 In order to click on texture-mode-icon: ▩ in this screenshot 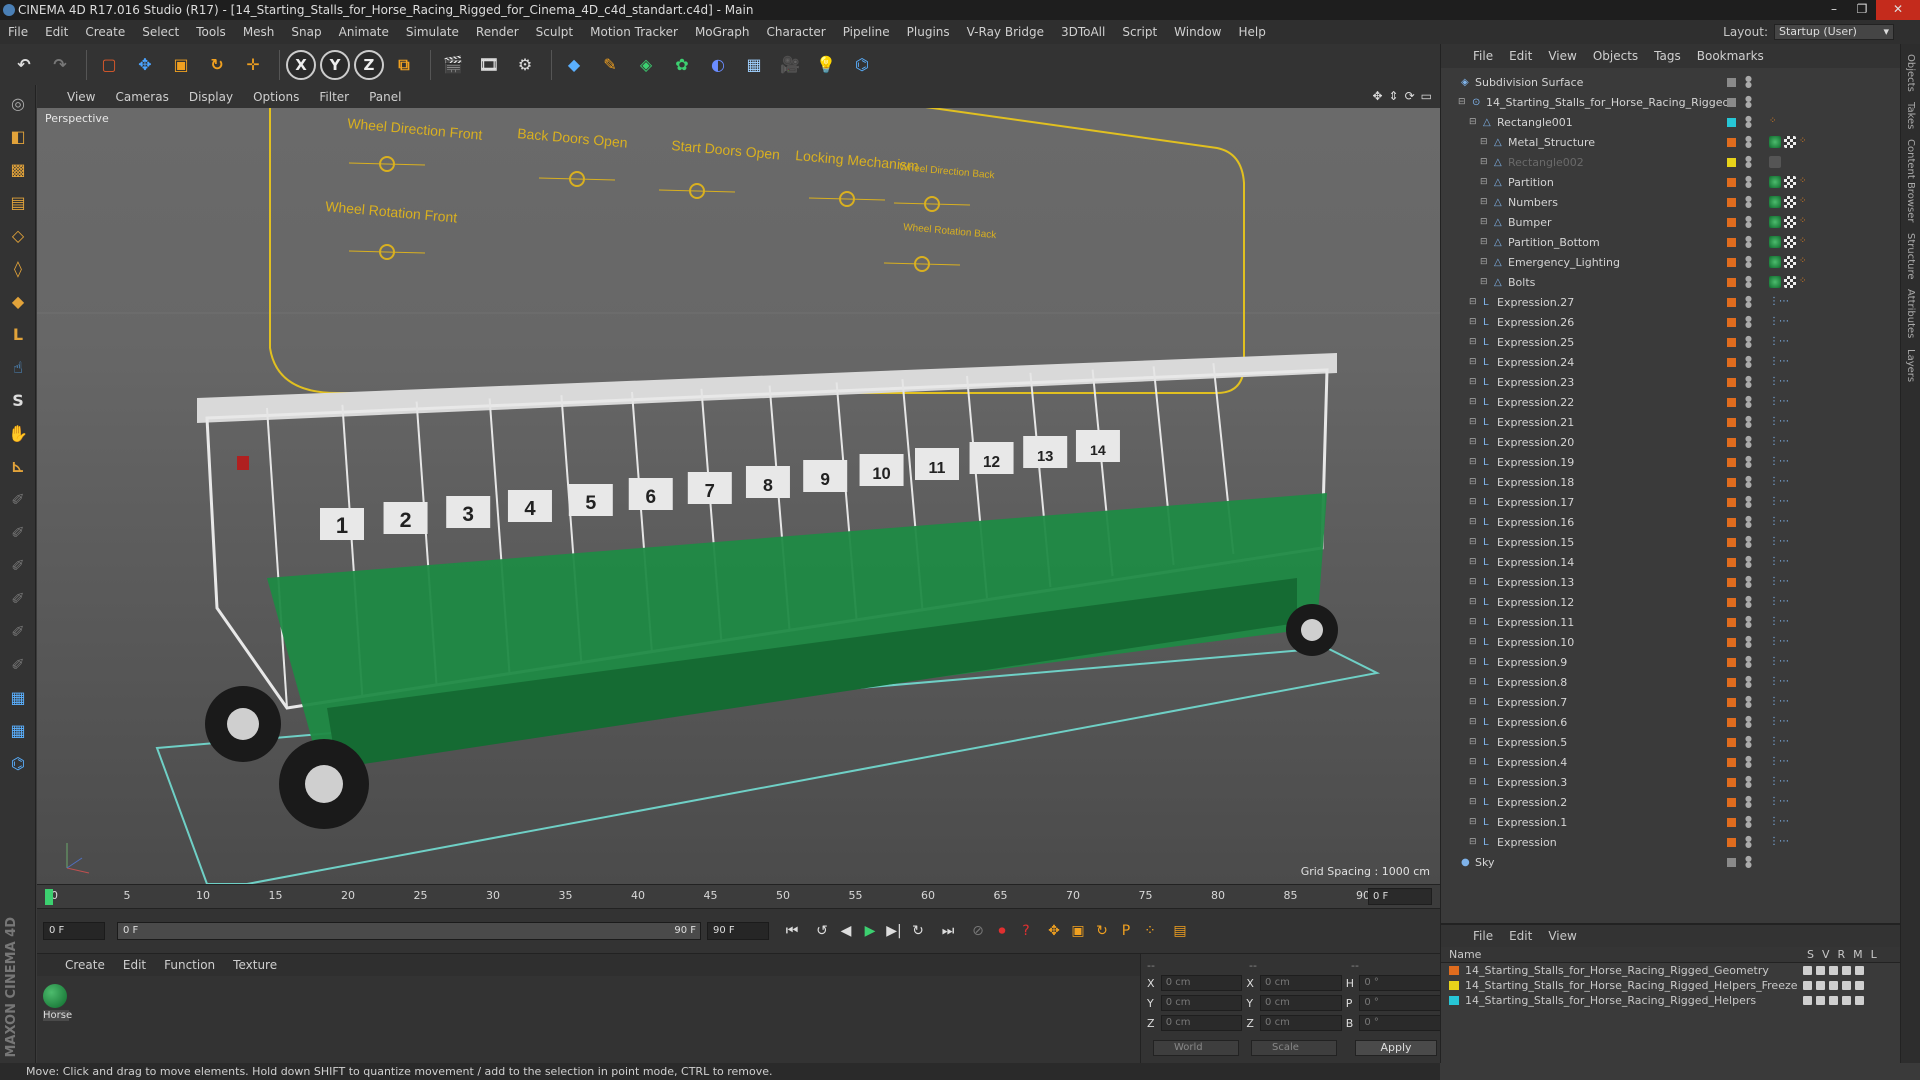, I will do `click(18, 169)`.